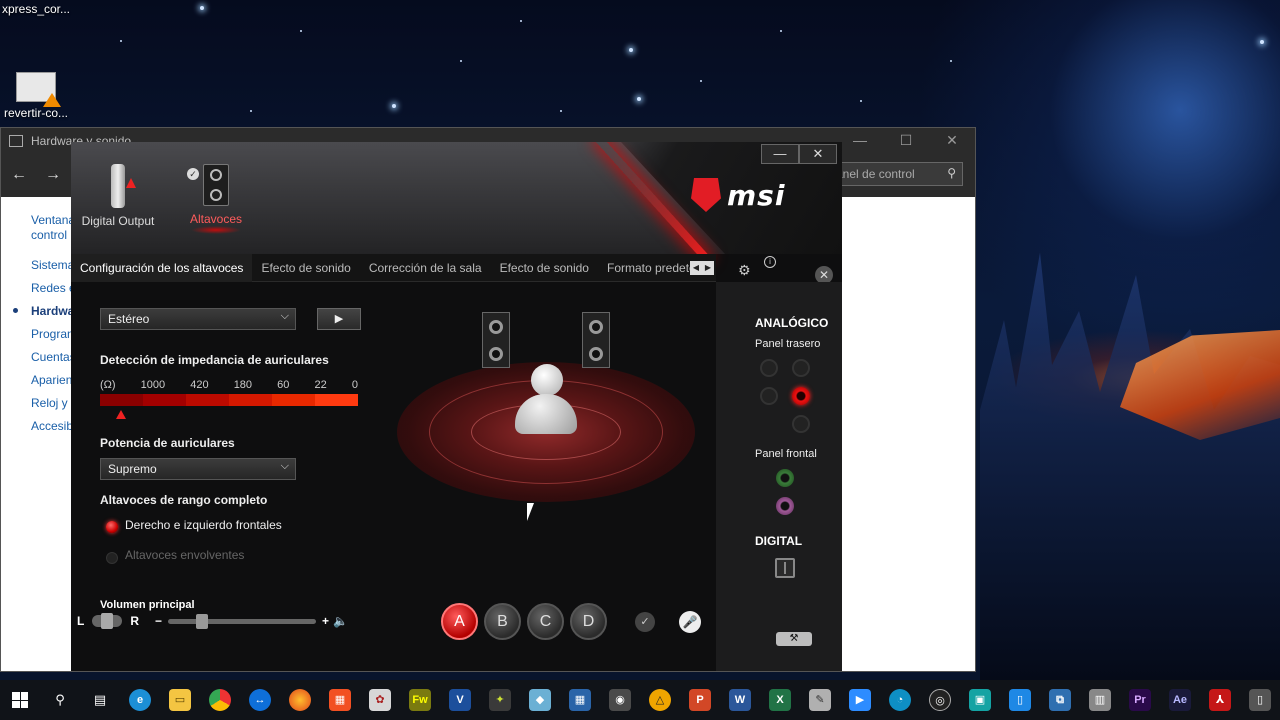 The image size is (1280, 720). I want to click on sidebar-link: Reloj y r, so click(53, 403).